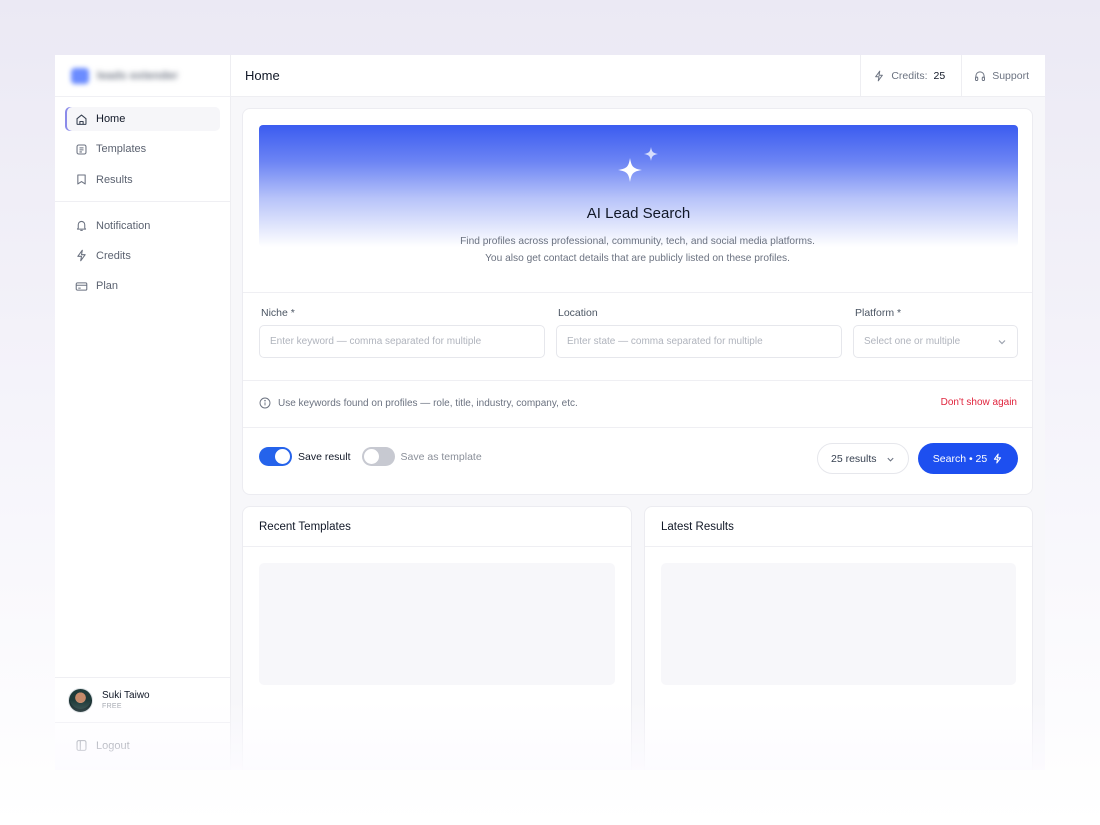  What do you see at coordinates (441, 456) in the screenshot?
I see `save-template-label: Save as template` at bounding box center [441, 456].